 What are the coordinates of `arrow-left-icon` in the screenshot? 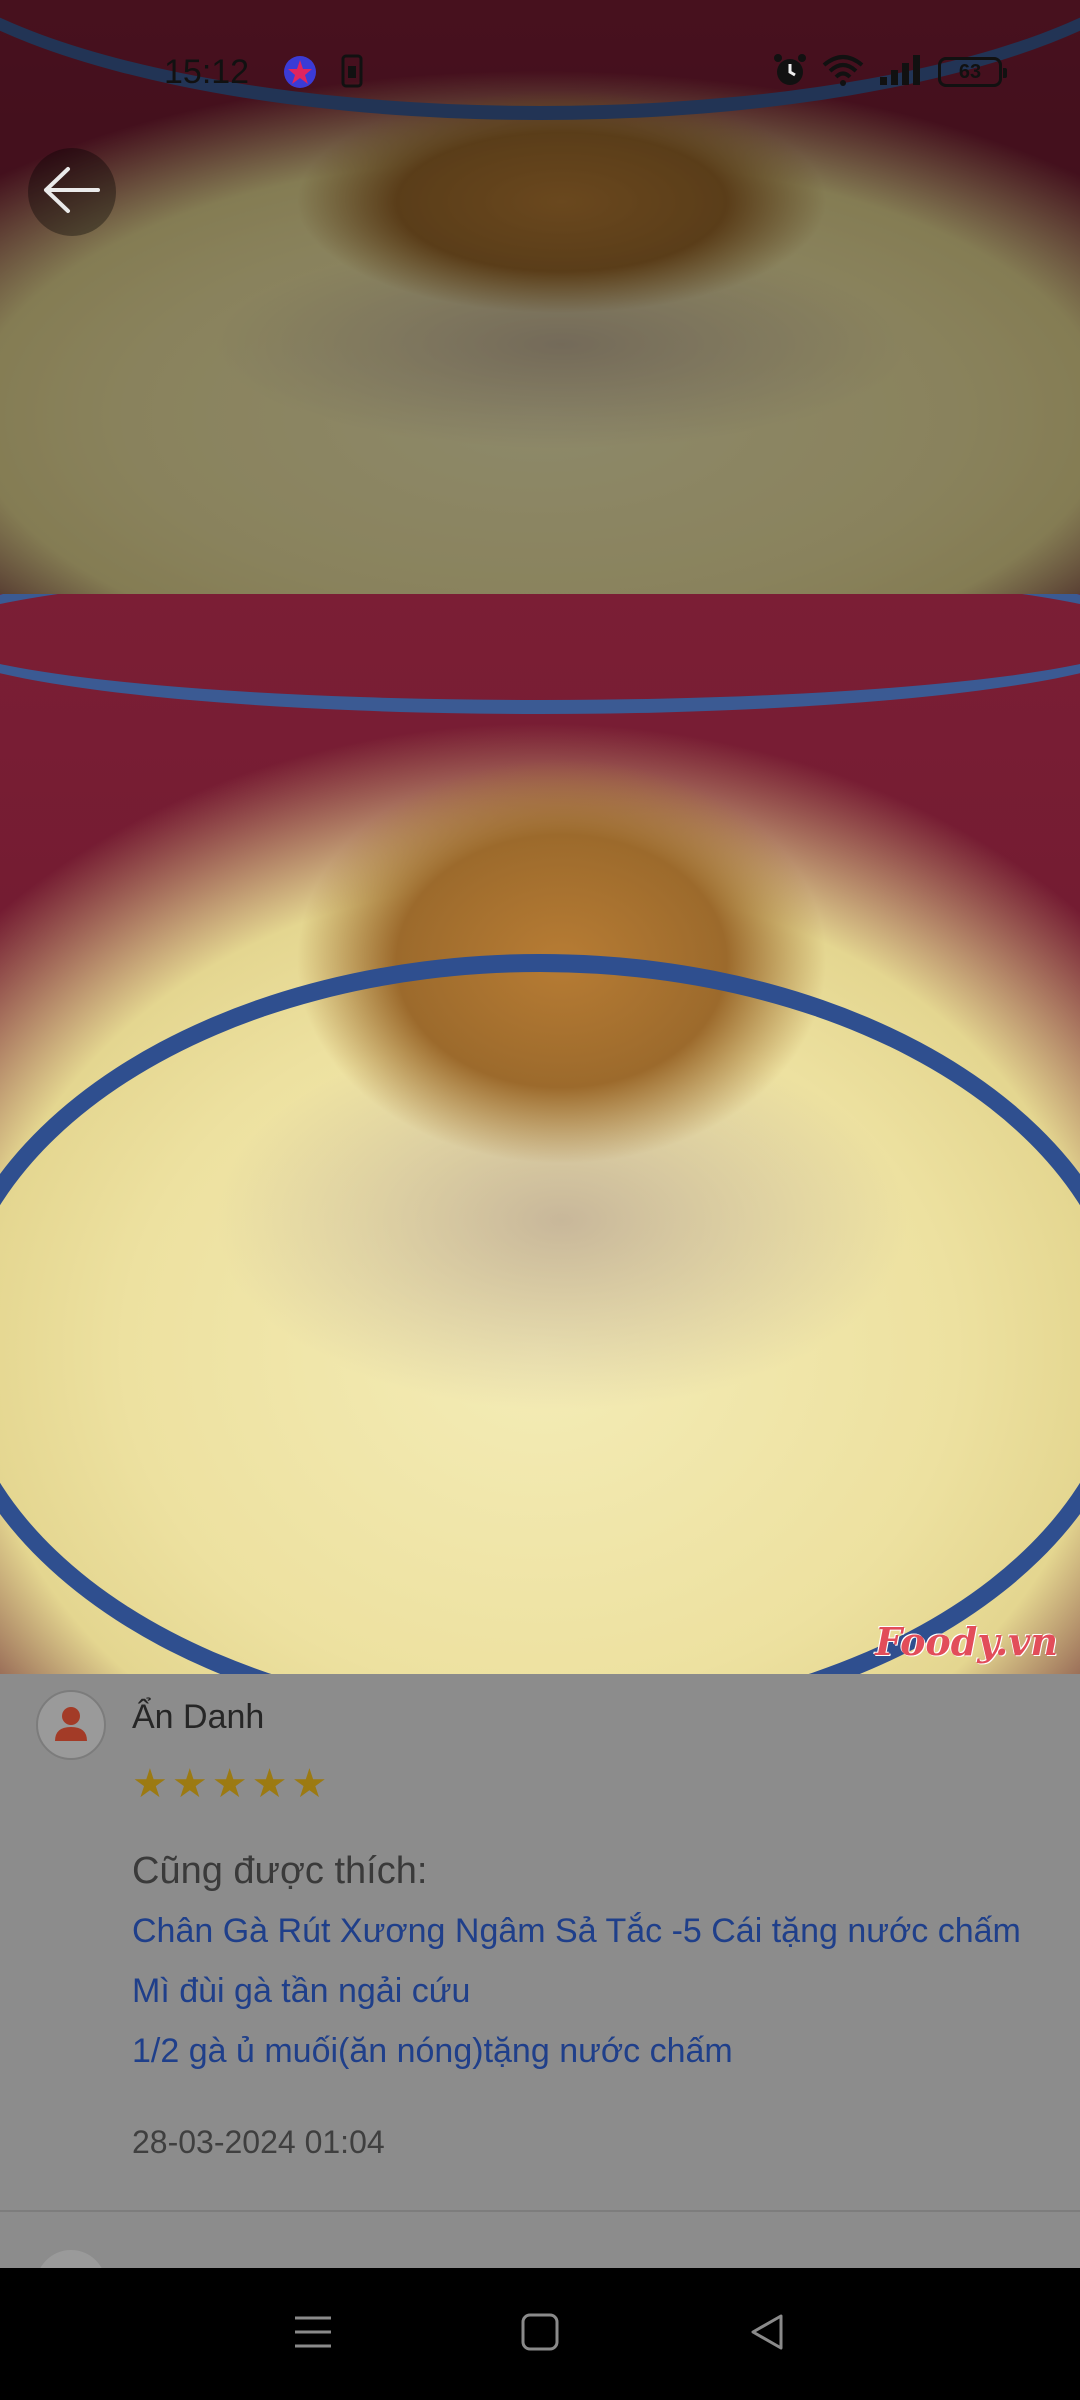 It's located at (72, 192).